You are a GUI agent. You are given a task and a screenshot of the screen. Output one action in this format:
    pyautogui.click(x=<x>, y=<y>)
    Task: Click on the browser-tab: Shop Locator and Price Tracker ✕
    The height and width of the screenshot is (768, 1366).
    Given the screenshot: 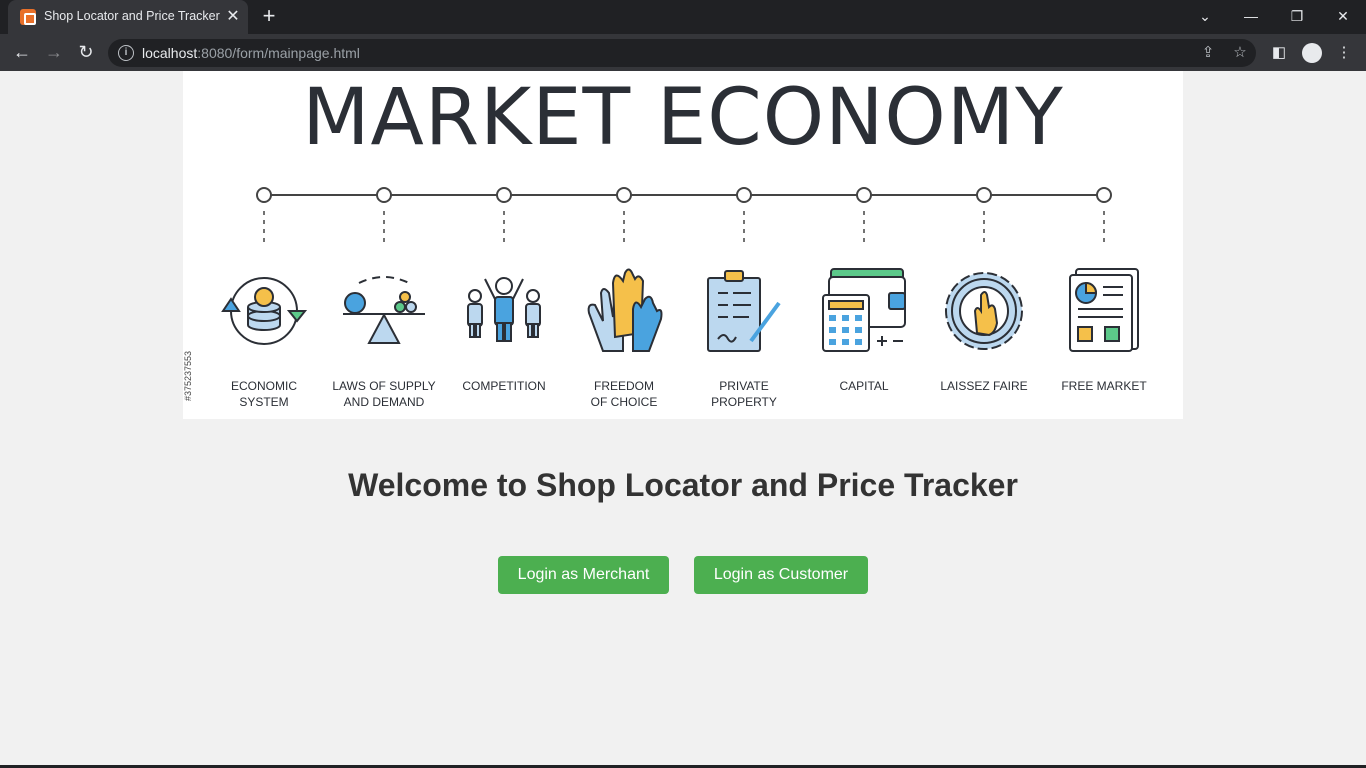 What is the action you would take?
    pyautogui.click(x=128, y=17)
    